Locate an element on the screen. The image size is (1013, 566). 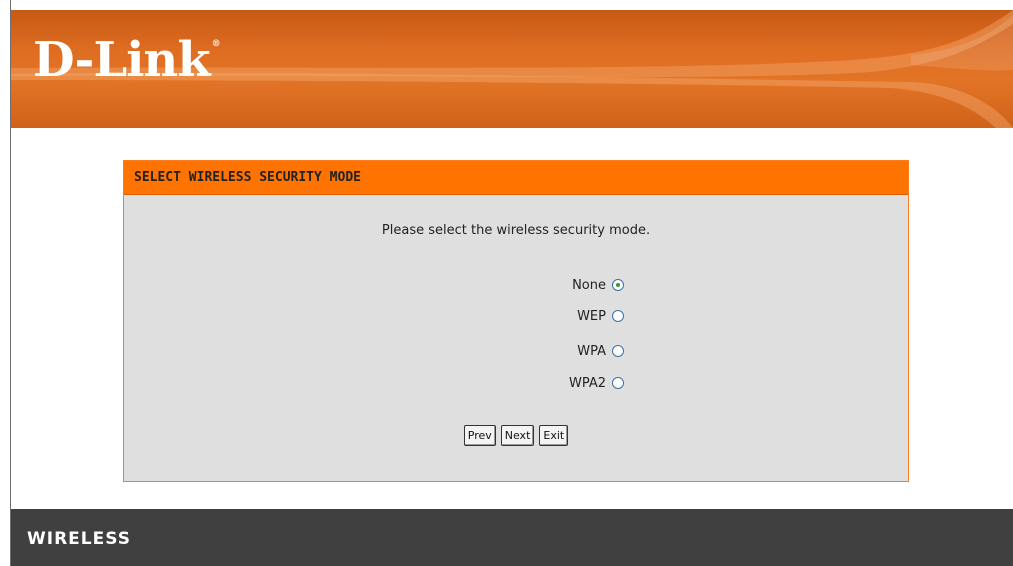
radio-wpa is located at coordinates (618, 351).